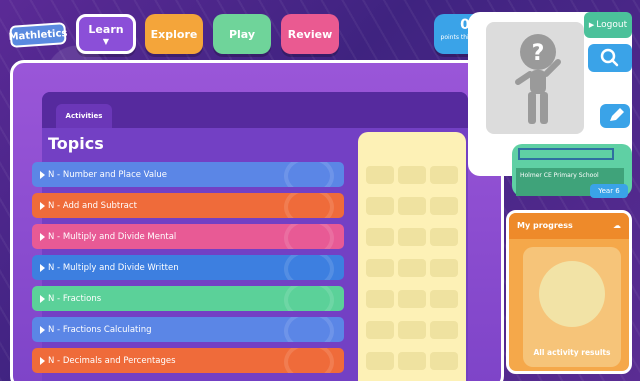  I want to click on progress-body: All activity results, so click(572, 307).